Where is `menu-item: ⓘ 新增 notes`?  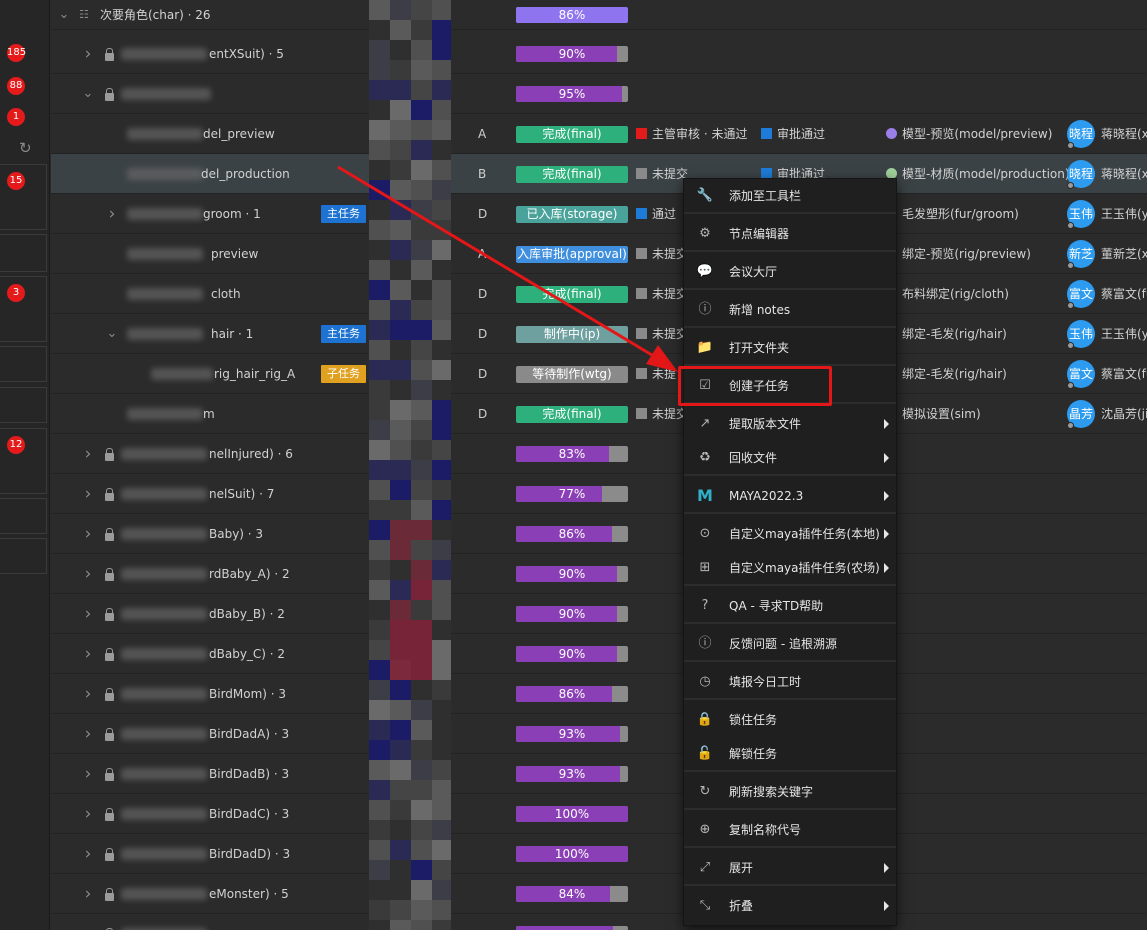
menu-item: ⓘ 新增 notes is located at coordinates (790, 310).